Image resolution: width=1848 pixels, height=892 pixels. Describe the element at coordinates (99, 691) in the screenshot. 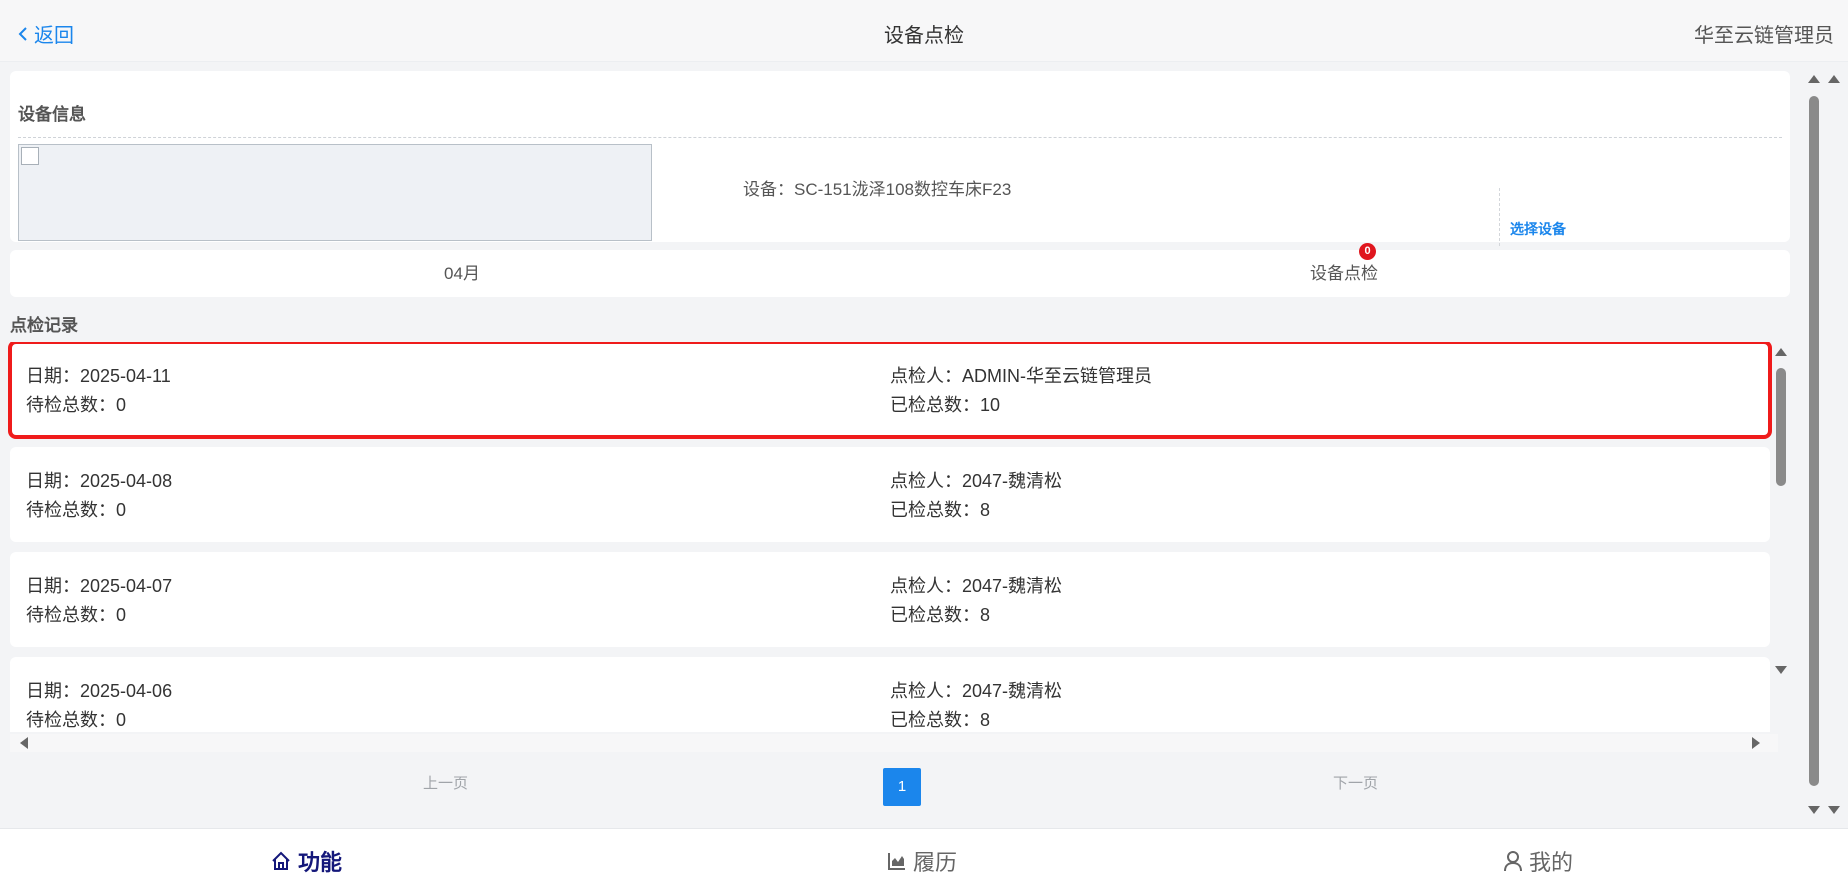

I see `record-date: 日期：2025-04-06` at that location.